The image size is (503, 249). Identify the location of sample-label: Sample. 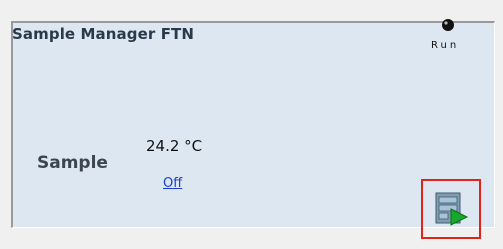
(72, 163).